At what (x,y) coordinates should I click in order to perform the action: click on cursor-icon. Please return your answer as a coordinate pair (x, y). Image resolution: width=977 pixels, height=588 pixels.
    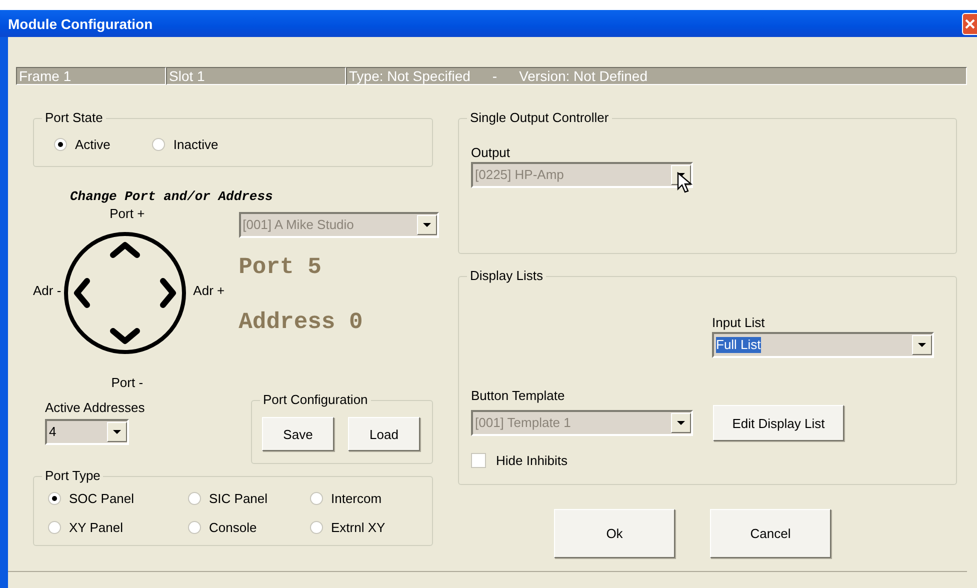
    Looking at the image, I should click on (686, 183).